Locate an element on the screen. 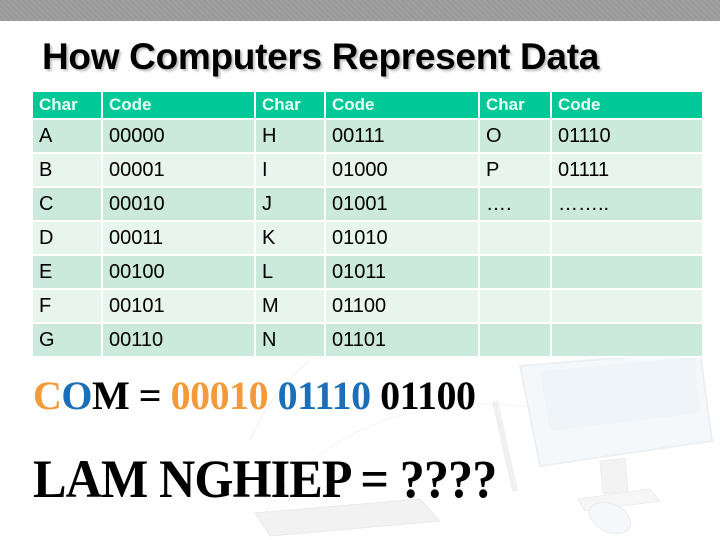 The image size is (720, 540). char-cell: L is located at coordinates (290, 272).